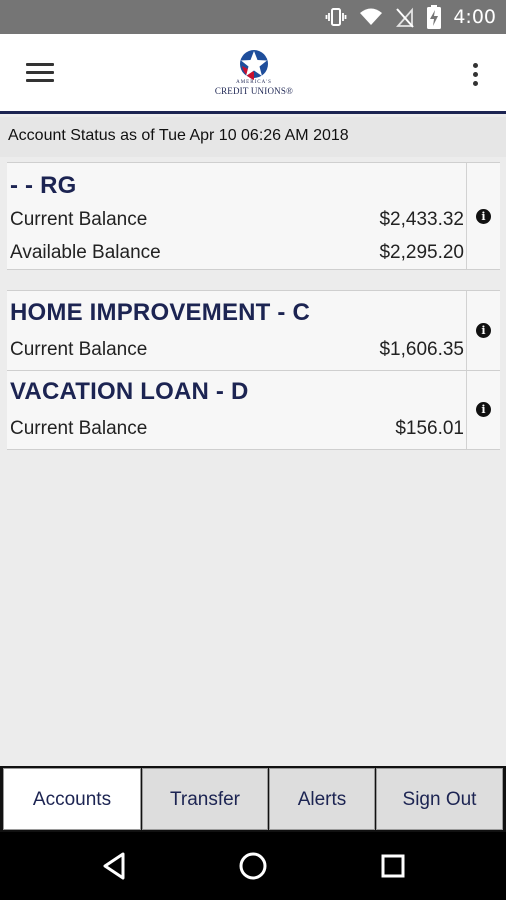  Describe the element at coordinates (474, 17) in the screenshot. I see `status-time: 4:00` at that location.